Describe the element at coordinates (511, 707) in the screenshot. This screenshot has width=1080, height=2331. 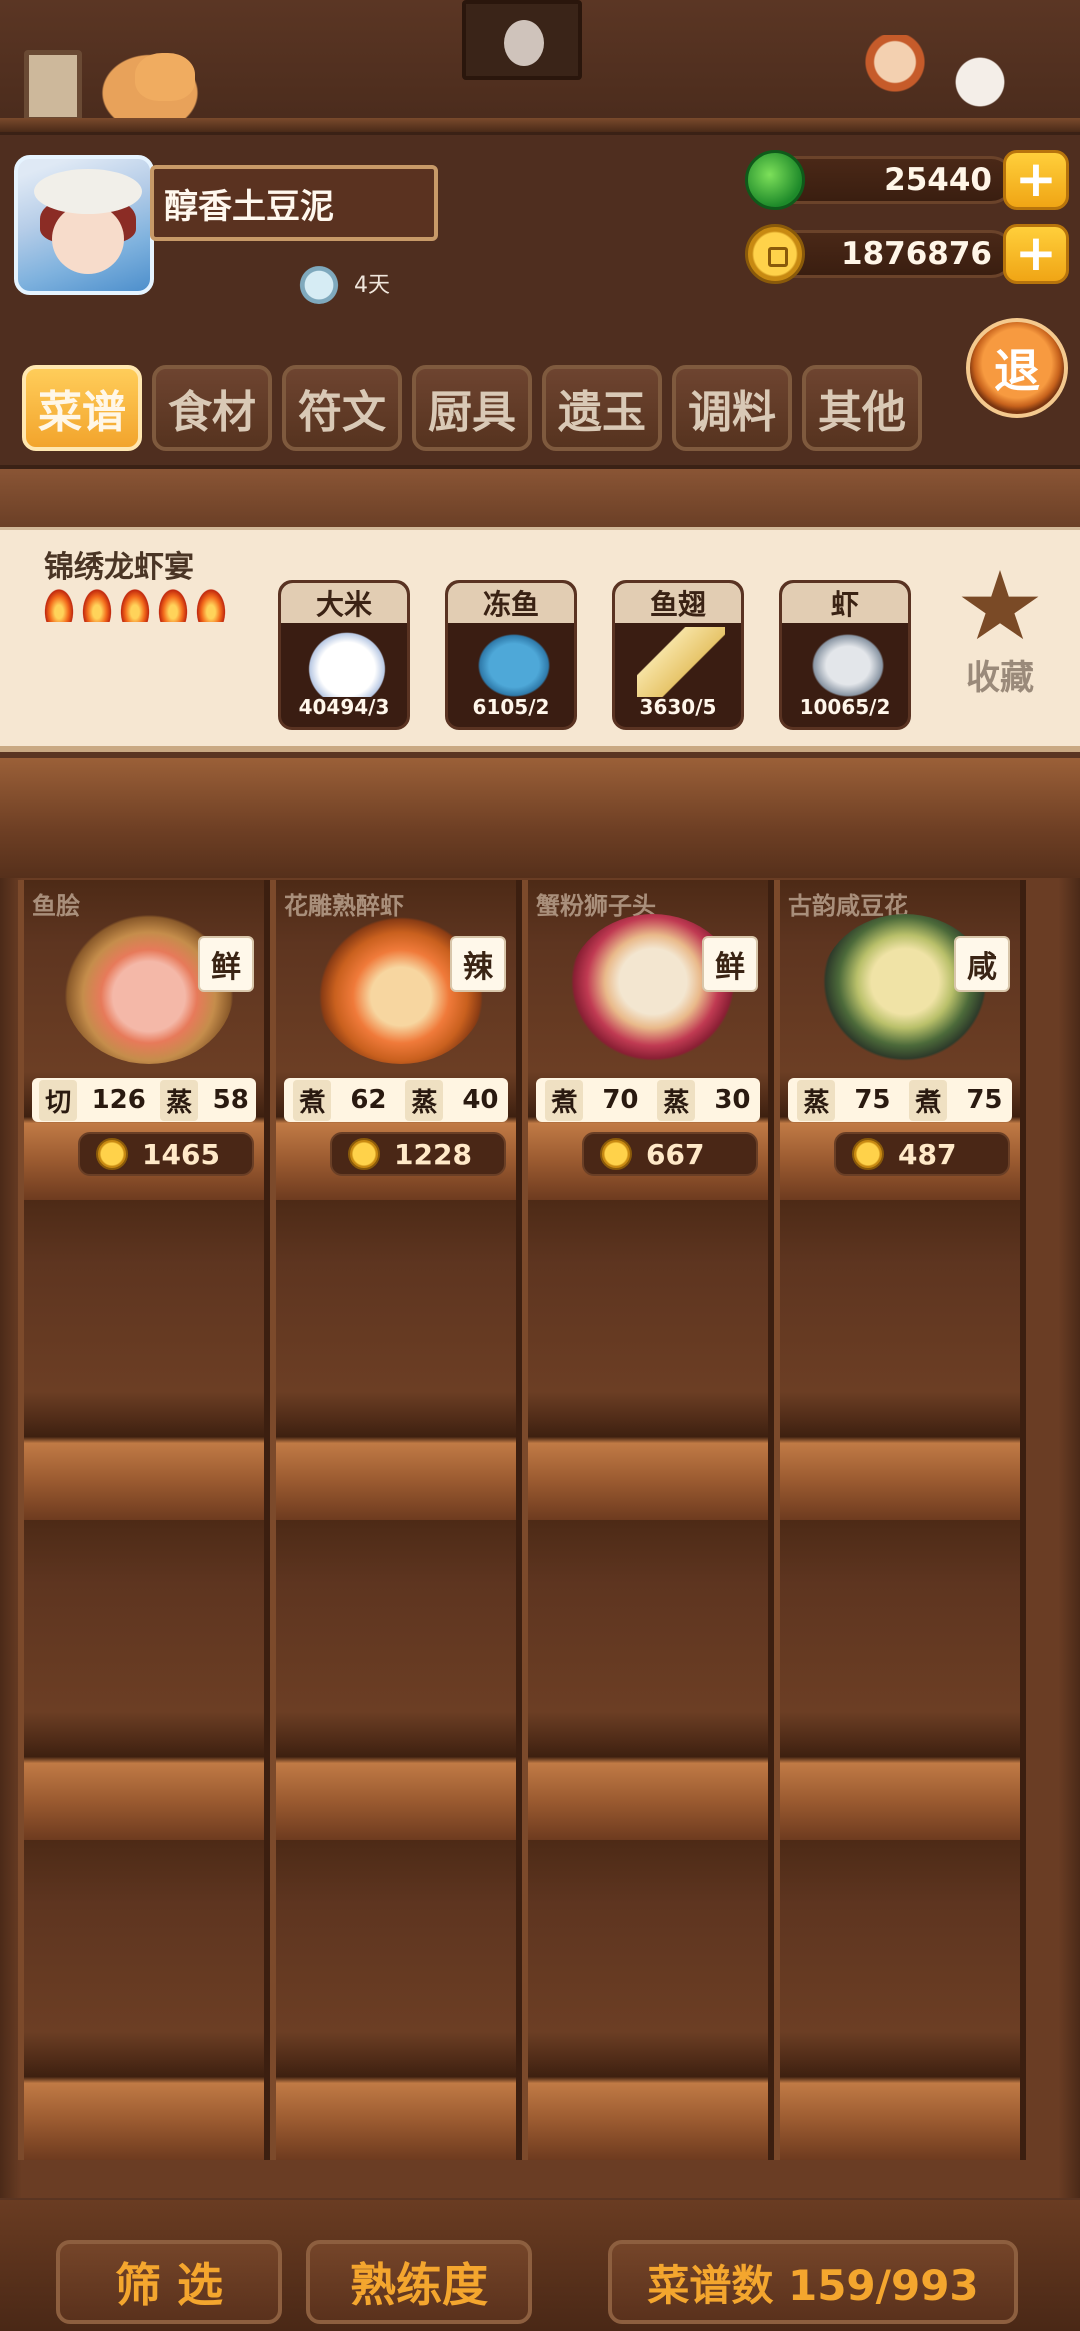
I see `ingredient-qty: 6105/2` at that location.